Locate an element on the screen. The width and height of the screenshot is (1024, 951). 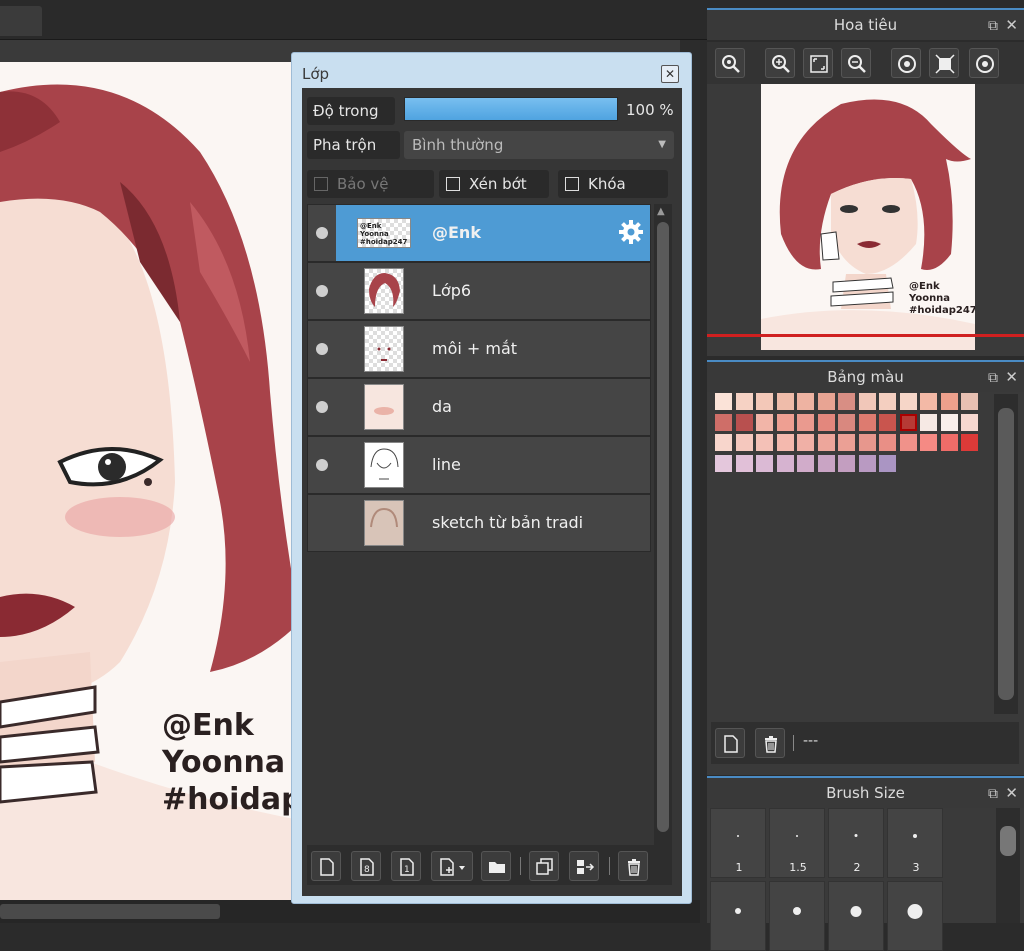
navigator-preview-area: @Enk Yoonna #hoidap247 is located at coordinates (865, 220).